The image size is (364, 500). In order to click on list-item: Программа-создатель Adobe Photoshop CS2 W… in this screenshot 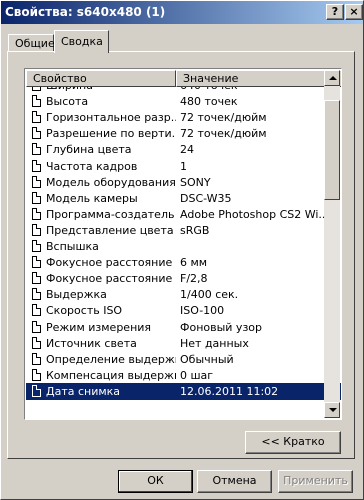, I will do `click(183, 214)`.